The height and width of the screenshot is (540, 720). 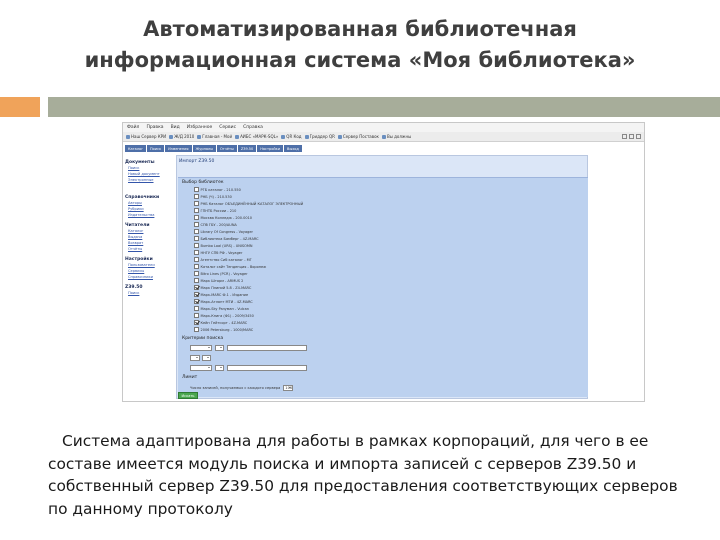 What do you see at coordinates (391, 245) in the screenshot?
I see `server-row: Bumbo Loal (URS) - UNISOMN` at bounding box center [391, 245].